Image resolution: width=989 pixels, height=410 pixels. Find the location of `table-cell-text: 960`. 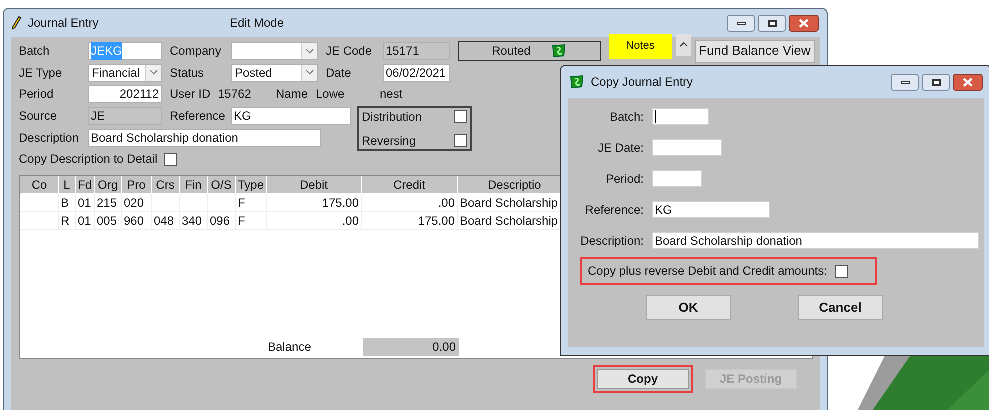

table-cell-text: 960 is located at coordinates (134, 221).